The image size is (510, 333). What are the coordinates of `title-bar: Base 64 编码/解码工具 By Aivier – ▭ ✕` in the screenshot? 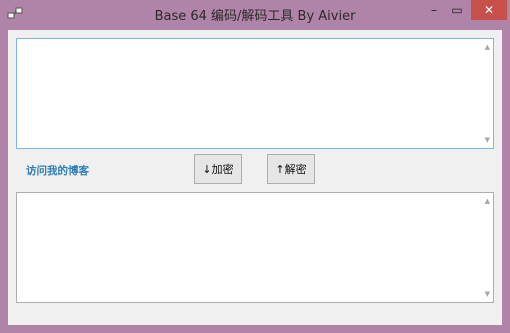 It's located at (255, 15).